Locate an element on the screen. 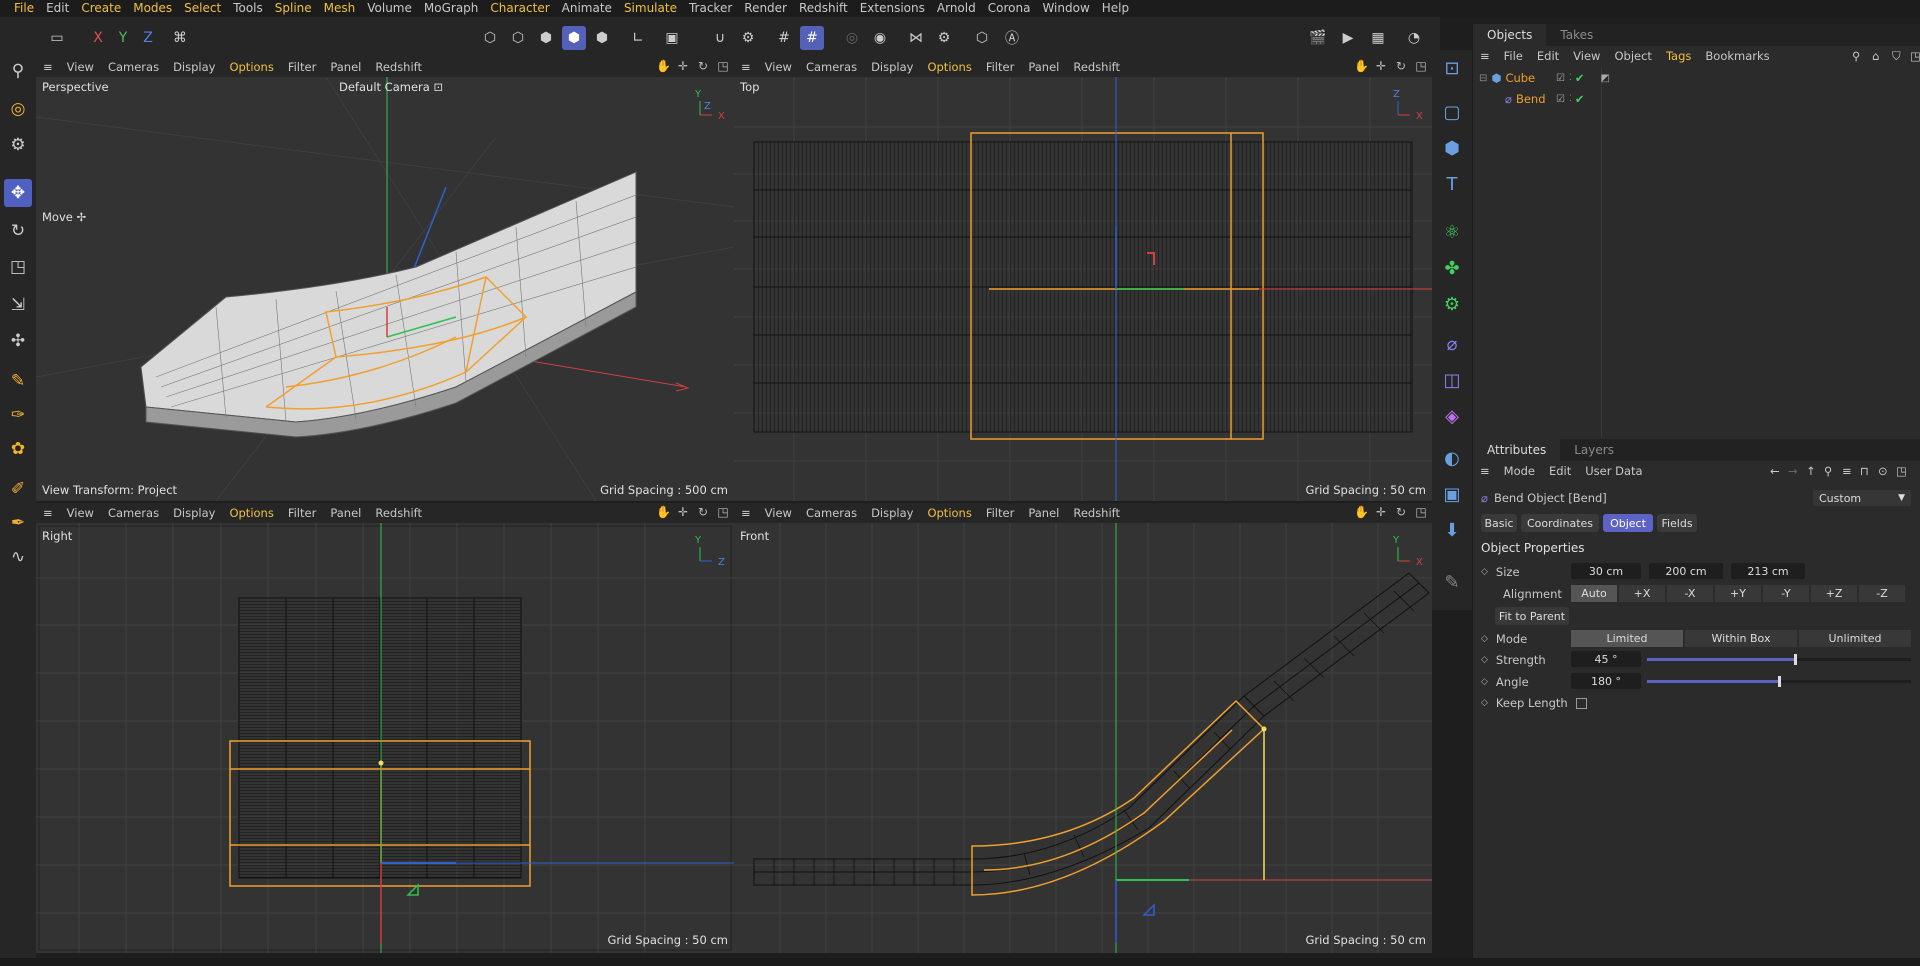 The width and height of the screenshot is (1920, 966). menu-mode: Mode is located at coordinates (1519, 471).